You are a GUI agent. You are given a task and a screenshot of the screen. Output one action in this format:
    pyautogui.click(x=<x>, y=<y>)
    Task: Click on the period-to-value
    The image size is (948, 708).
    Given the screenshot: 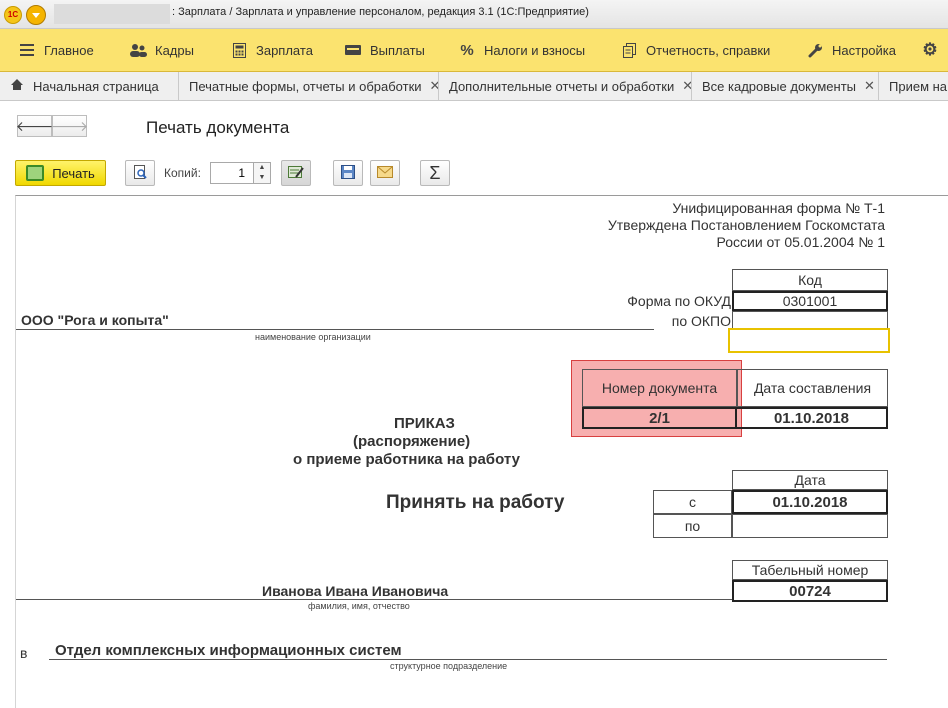 What is the action you would take?
    pyautogui.click(x=810, y=526)
    